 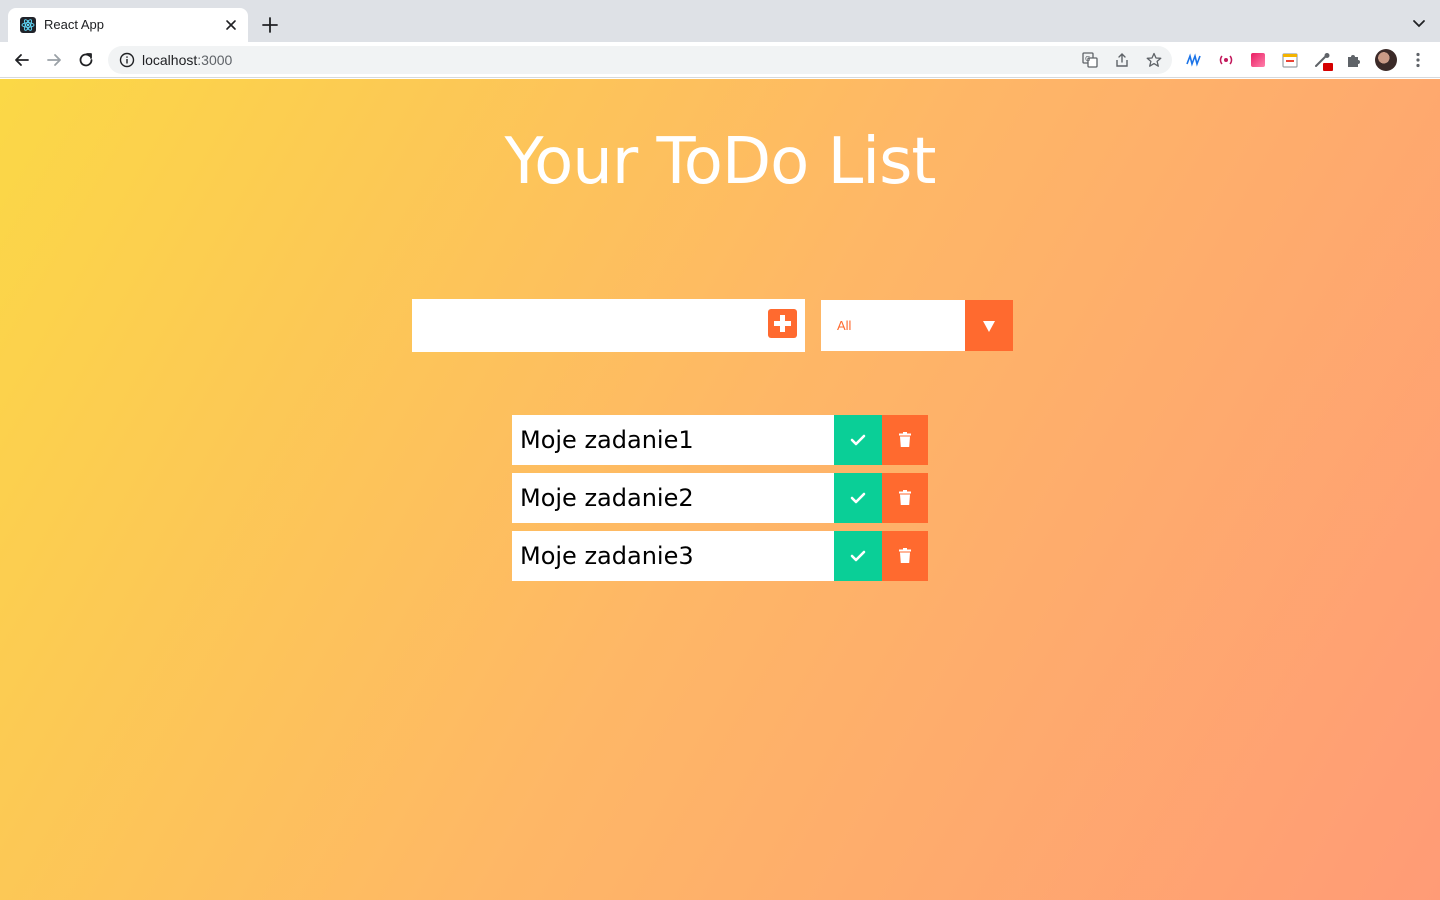 What do you see at coordinates (1290, 60) in the screenshot?
I see `extension-calendar-icon` at bounding box center [1290, 60].